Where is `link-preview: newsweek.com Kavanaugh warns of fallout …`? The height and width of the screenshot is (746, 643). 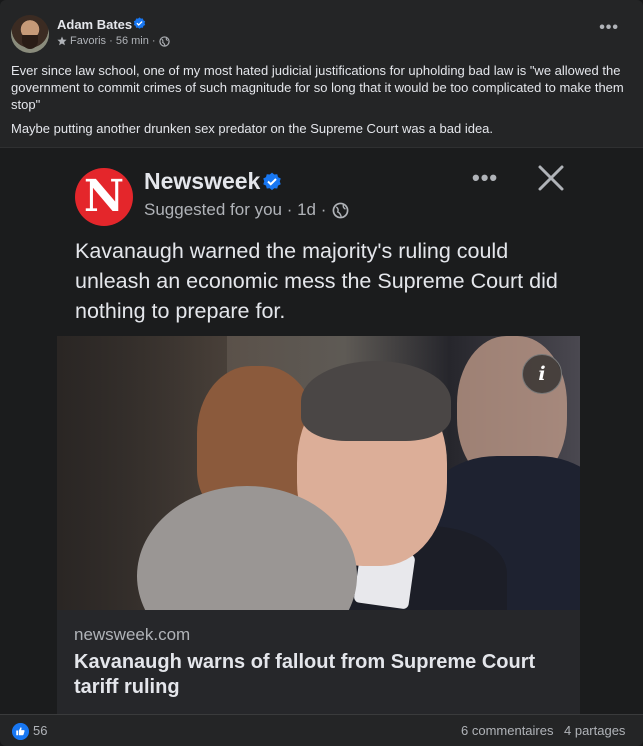 link-preview: newsweek.com Kavanaugh warns of fallout … is located at coordinates (318, 662).